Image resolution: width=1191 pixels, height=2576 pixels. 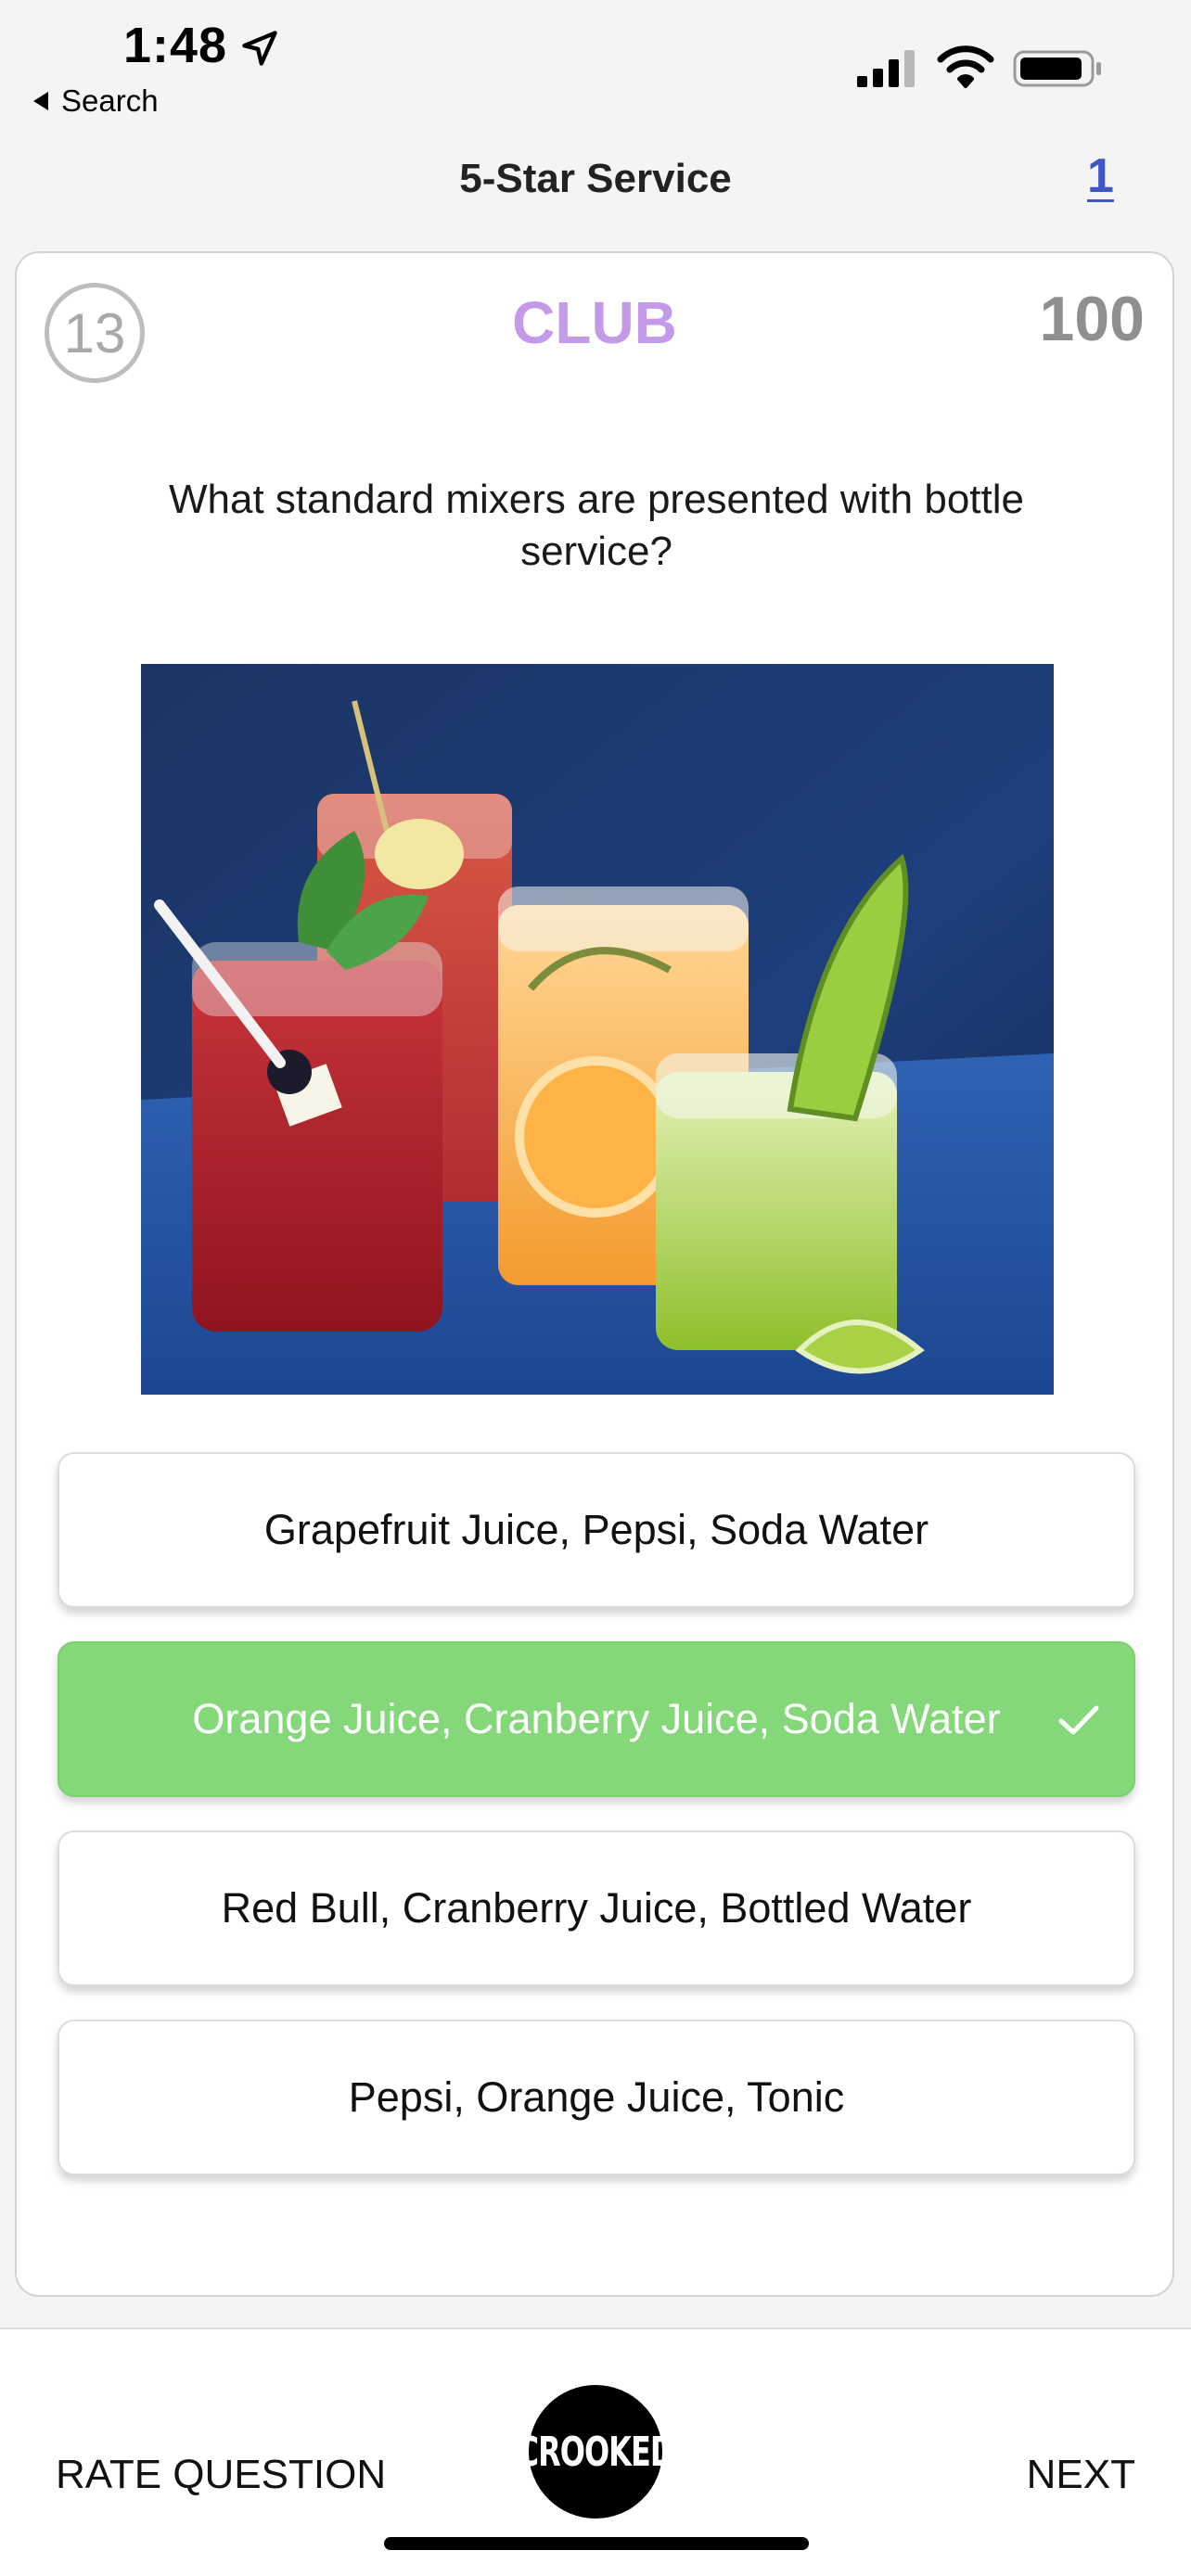 I want to click on points-value: 100, so click(x=1092, y=319).